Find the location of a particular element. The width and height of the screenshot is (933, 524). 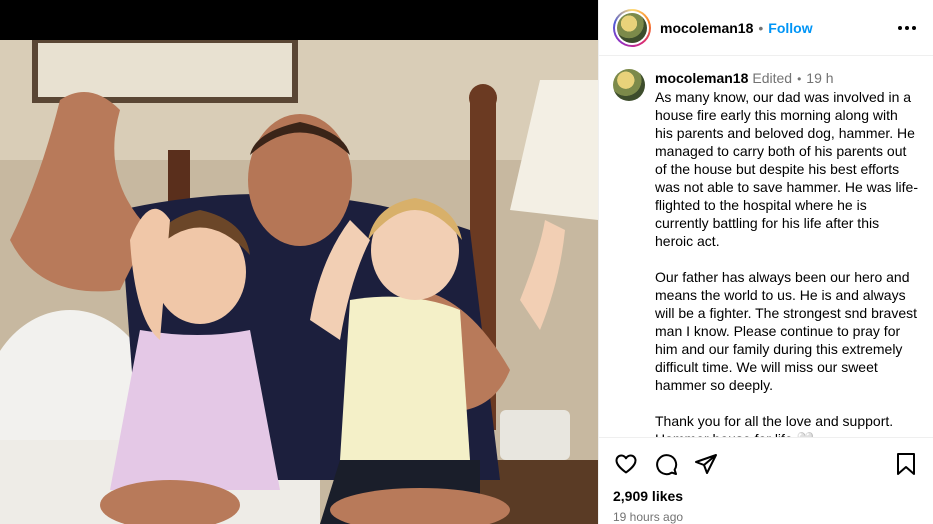

actions-area: 2,909 likes 19 hours ago is located at coordinates (766, 480).